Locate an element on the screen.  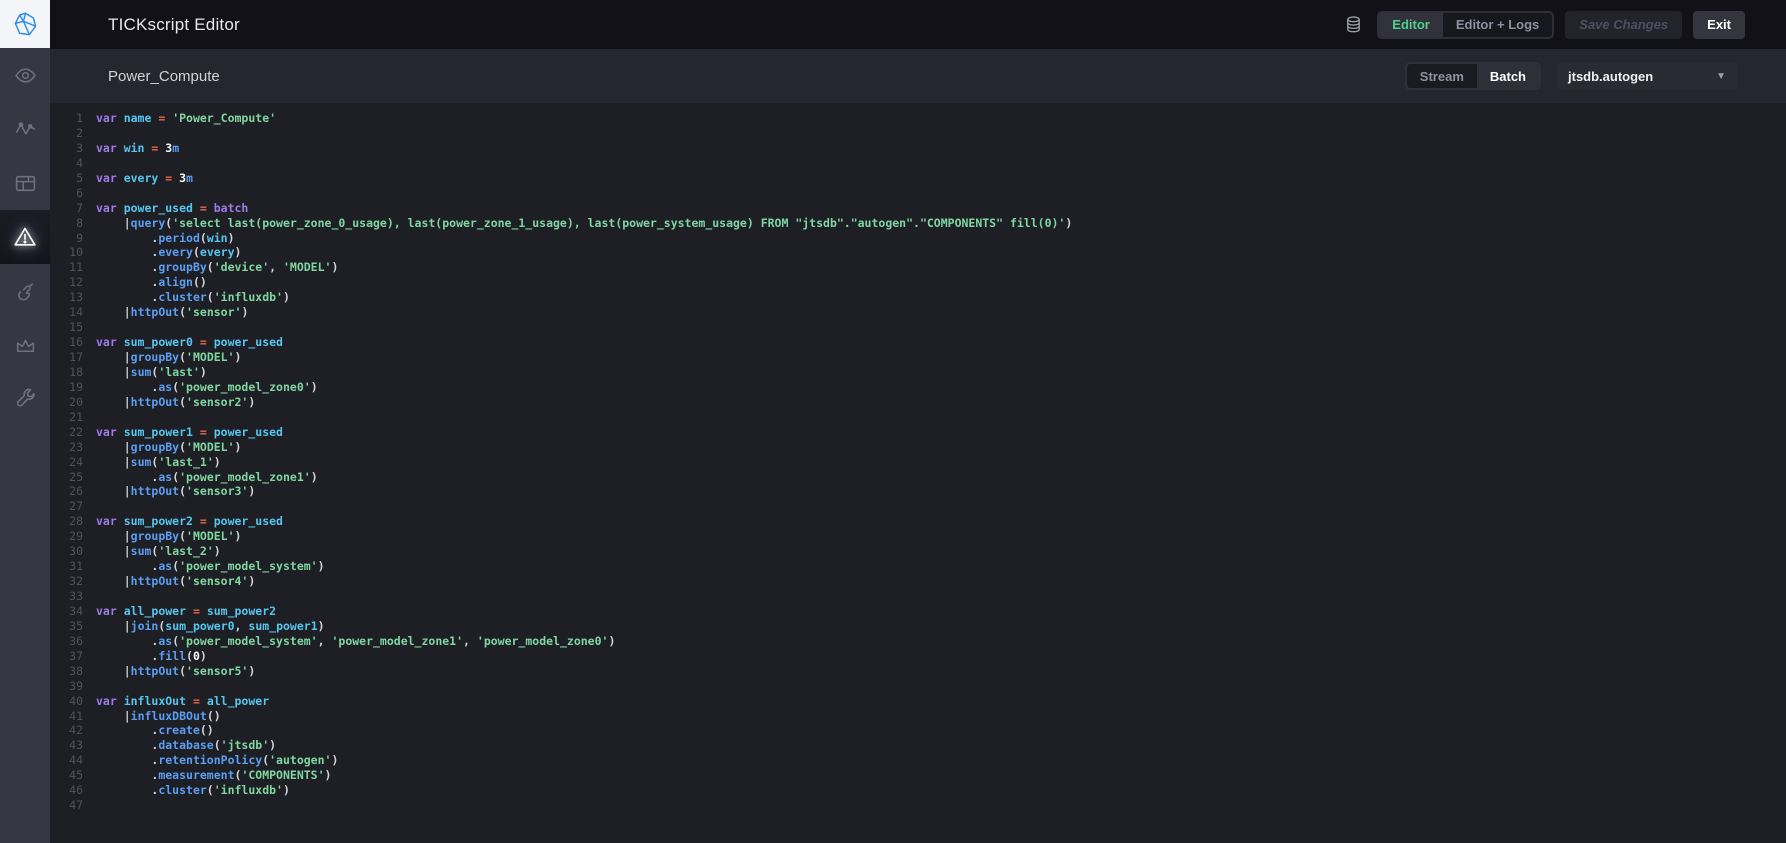
line-number: 11 is located at coordinates (76, 267).